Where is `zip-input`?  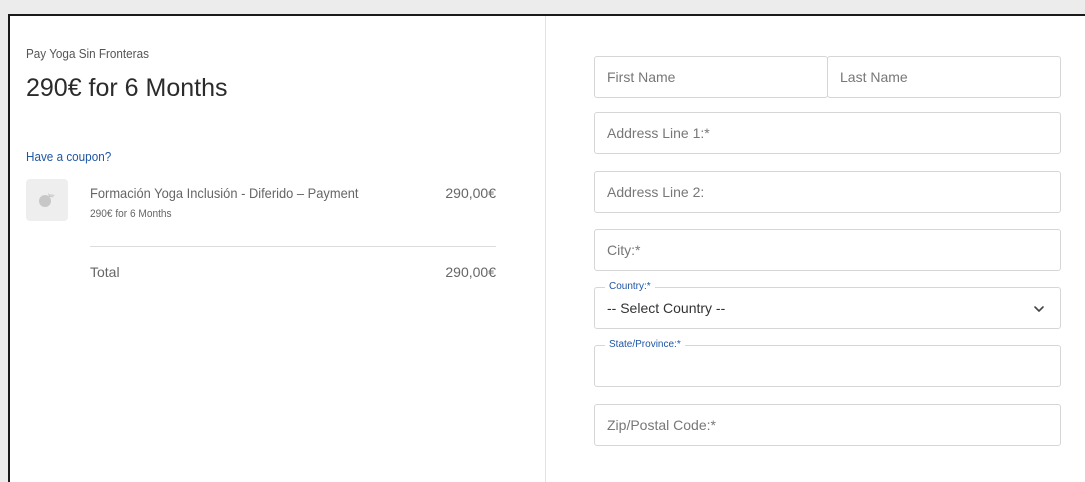 zip-input is located at coordinates (827, 425).